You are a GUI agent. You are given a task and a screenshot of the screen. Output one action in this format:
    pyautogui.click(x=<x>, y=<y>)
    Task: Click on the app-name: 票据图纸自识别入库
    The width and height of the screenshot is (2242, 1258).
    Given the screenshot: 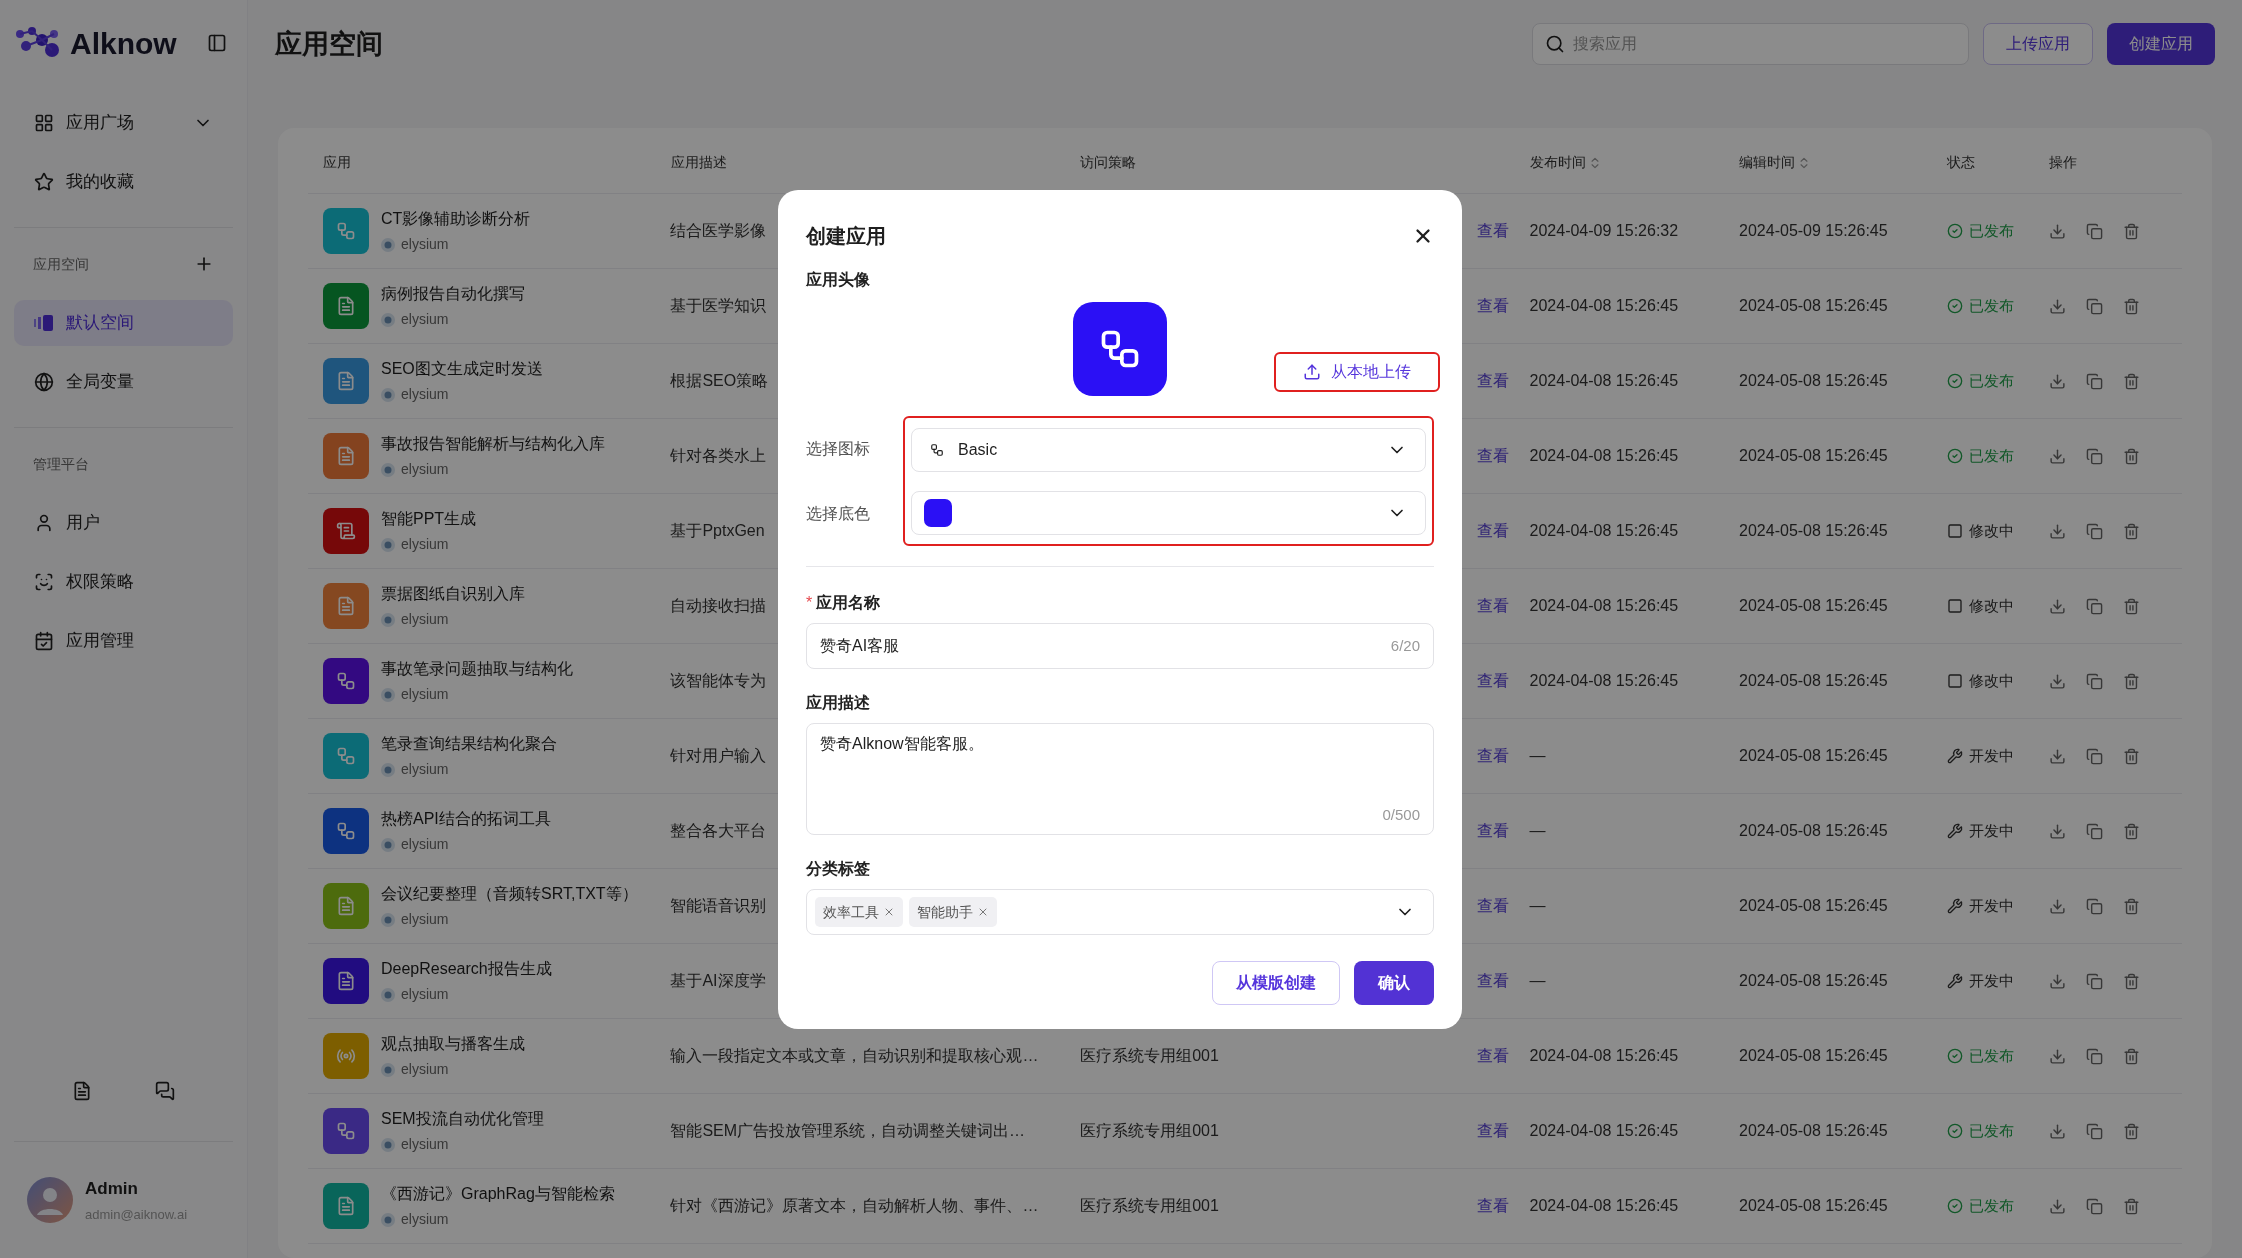 What is the action you would take?
    pyautogui.click(x=453, y=594)
    